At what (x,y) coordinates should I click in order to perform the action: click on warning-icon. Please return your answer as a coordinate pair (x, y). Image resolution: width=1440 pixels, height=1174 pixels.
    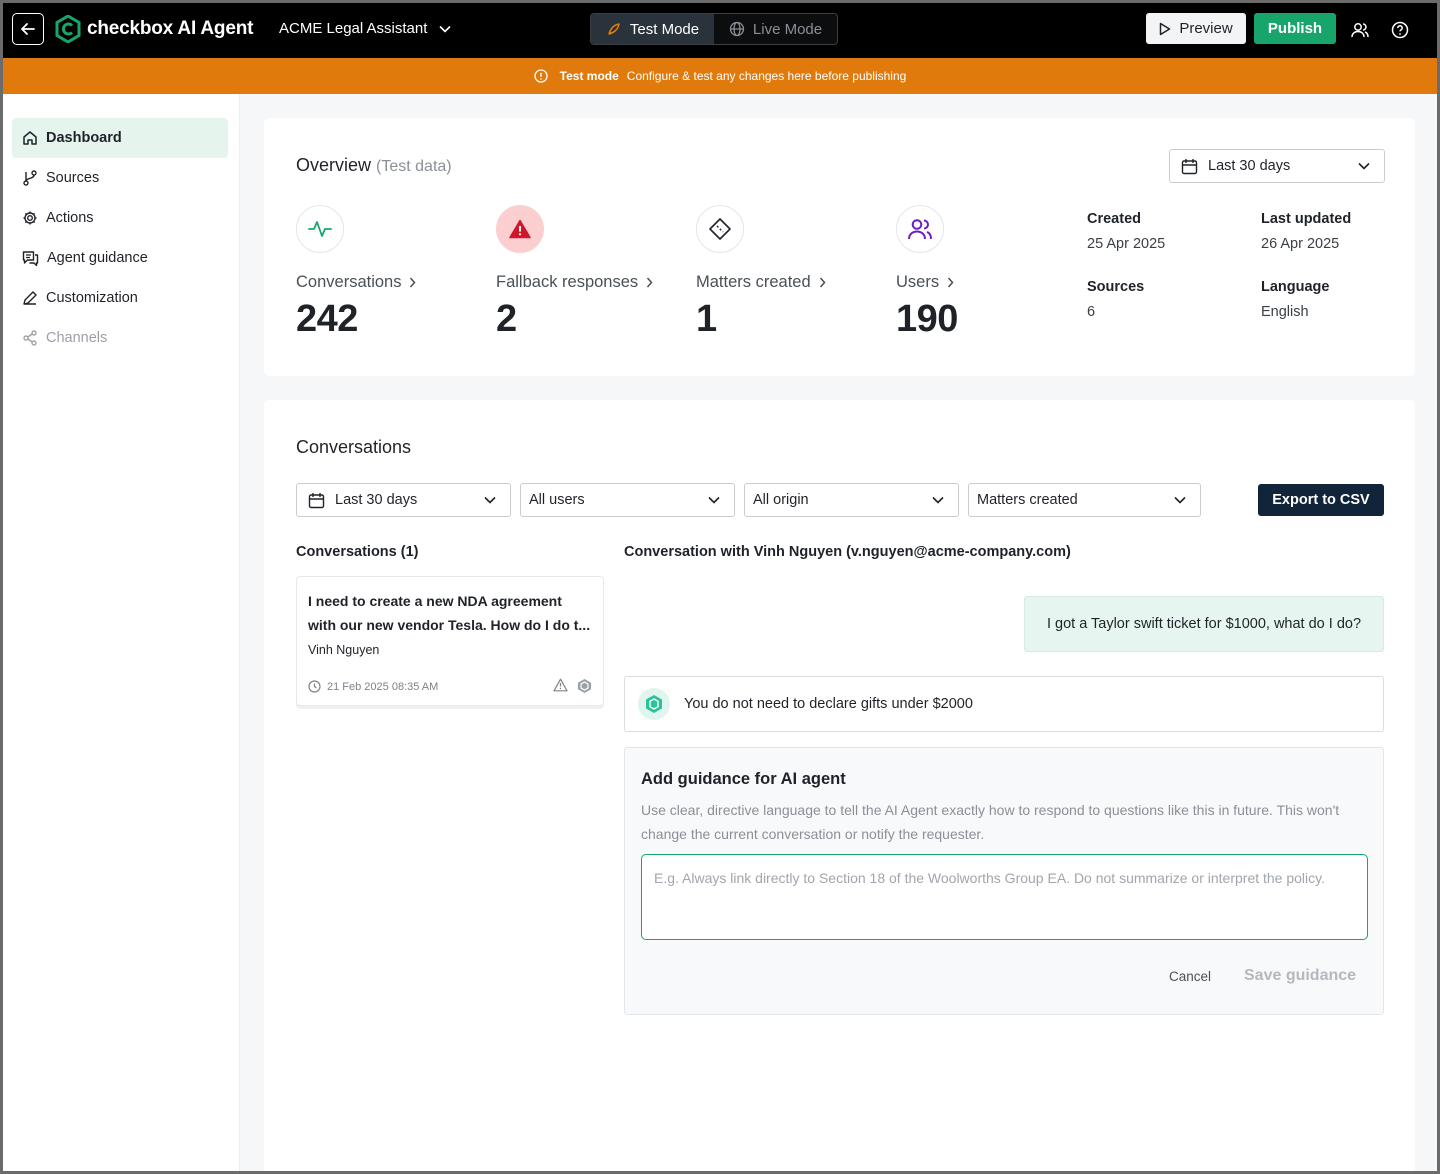
    Looking at the image, I should click on (520, 229).